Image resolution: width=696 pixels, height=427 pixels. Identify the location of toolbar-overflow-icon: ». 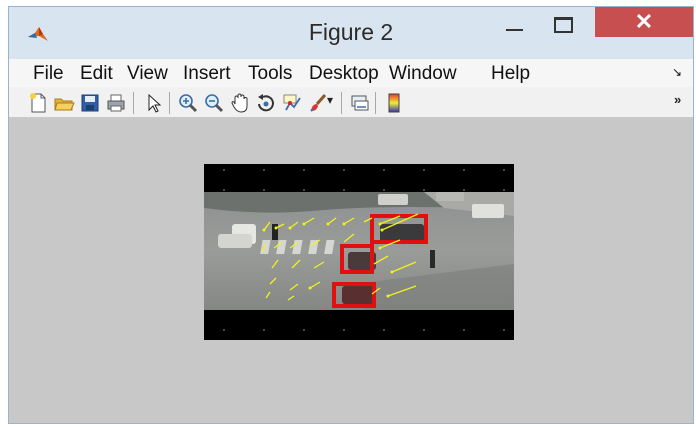
(677, 99).